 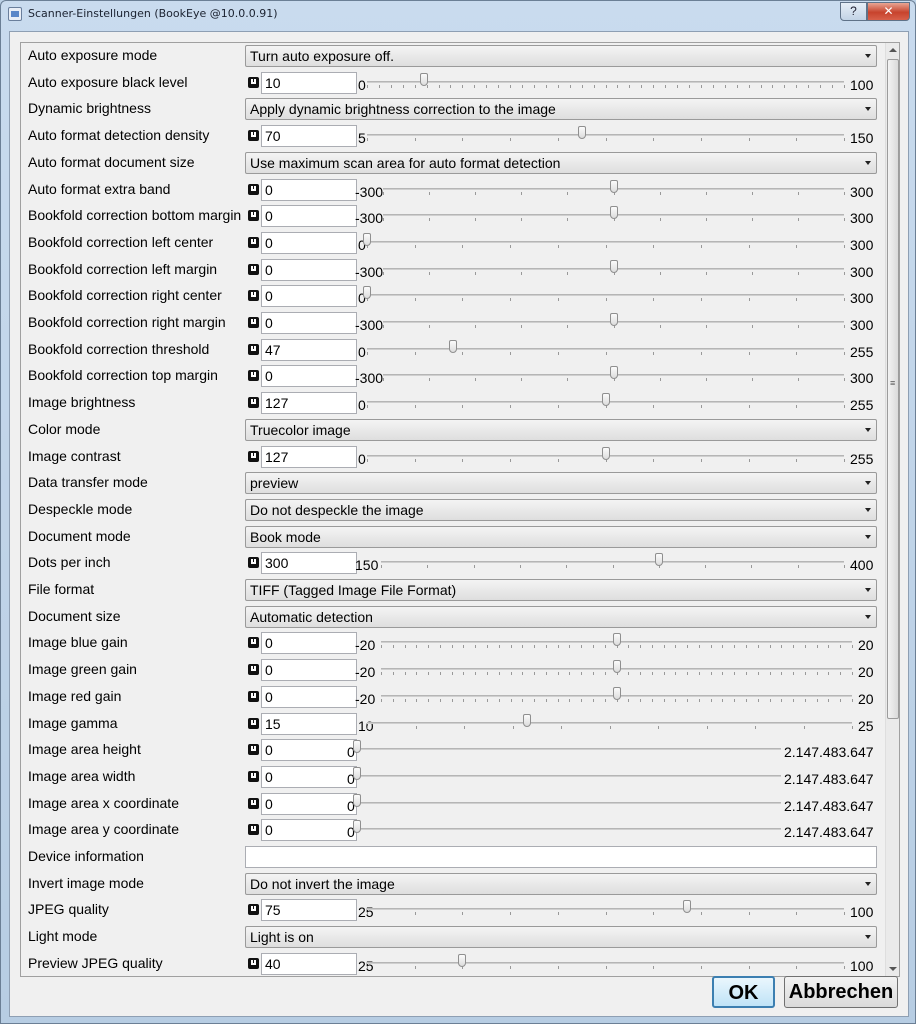 I want to click on close-button: ✕, so click(x=888, y=11).